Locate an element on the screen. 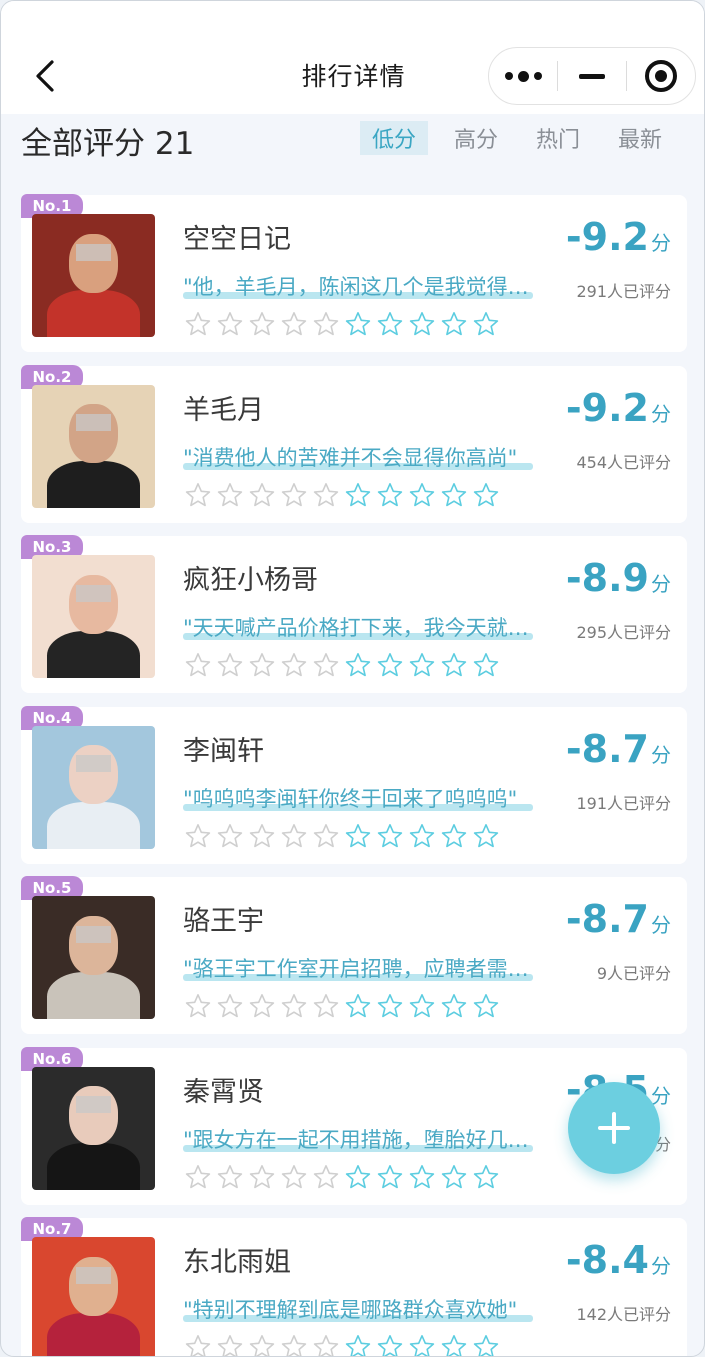  ranking-card-4: No.4 李闽轩 "呜呜呜李闽轩你终于回来了呜呜呜" -8.7 分 191人已评分 is located at coordinates (354, 784).